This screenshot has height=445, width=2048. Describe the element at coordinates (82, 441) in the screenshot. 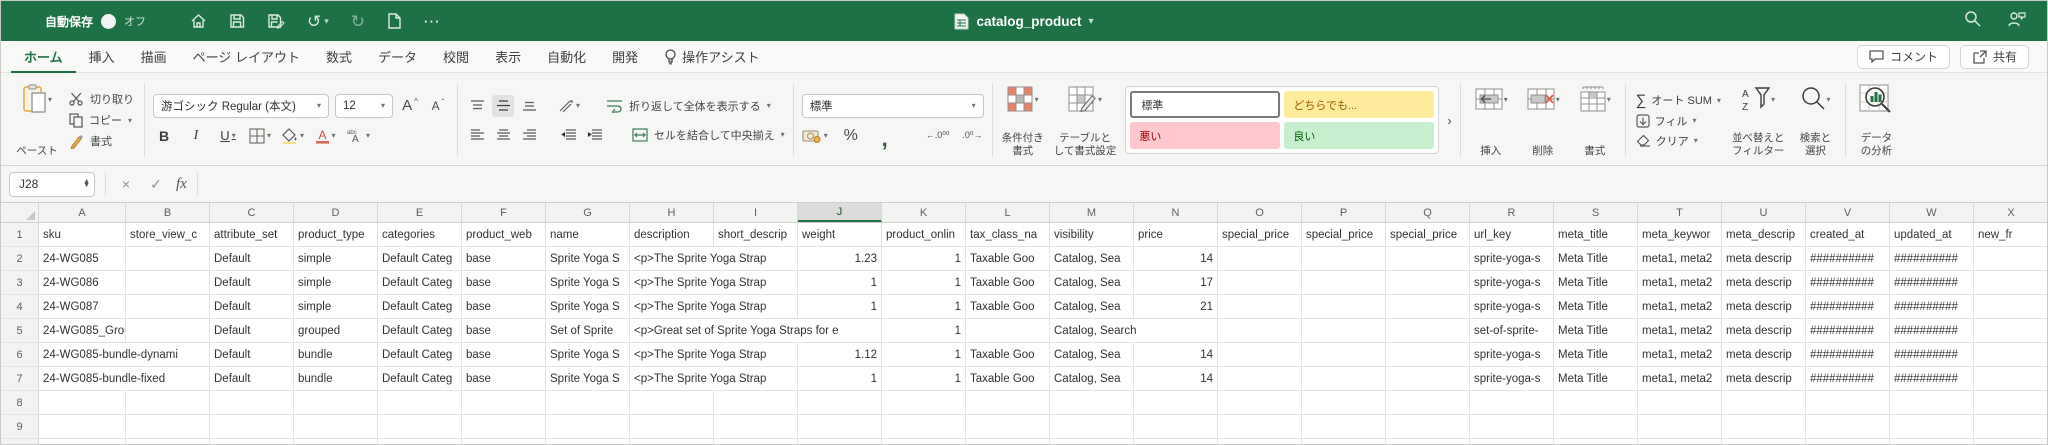

I see `cell-A10` at that location.